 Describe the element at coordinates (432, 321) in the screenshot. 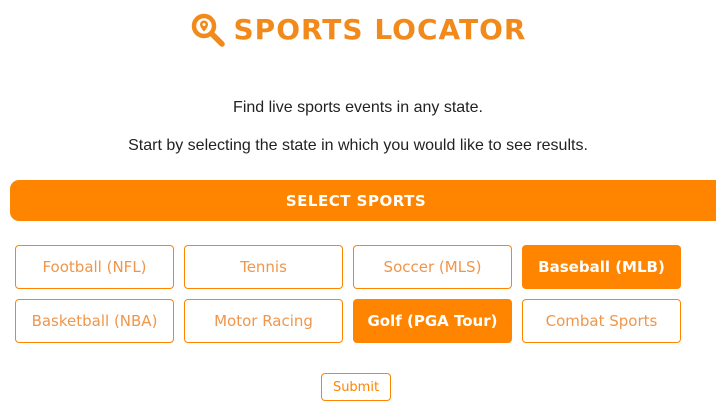

I see `sport-option-golf: Golf (PGA Tour)` at that location.